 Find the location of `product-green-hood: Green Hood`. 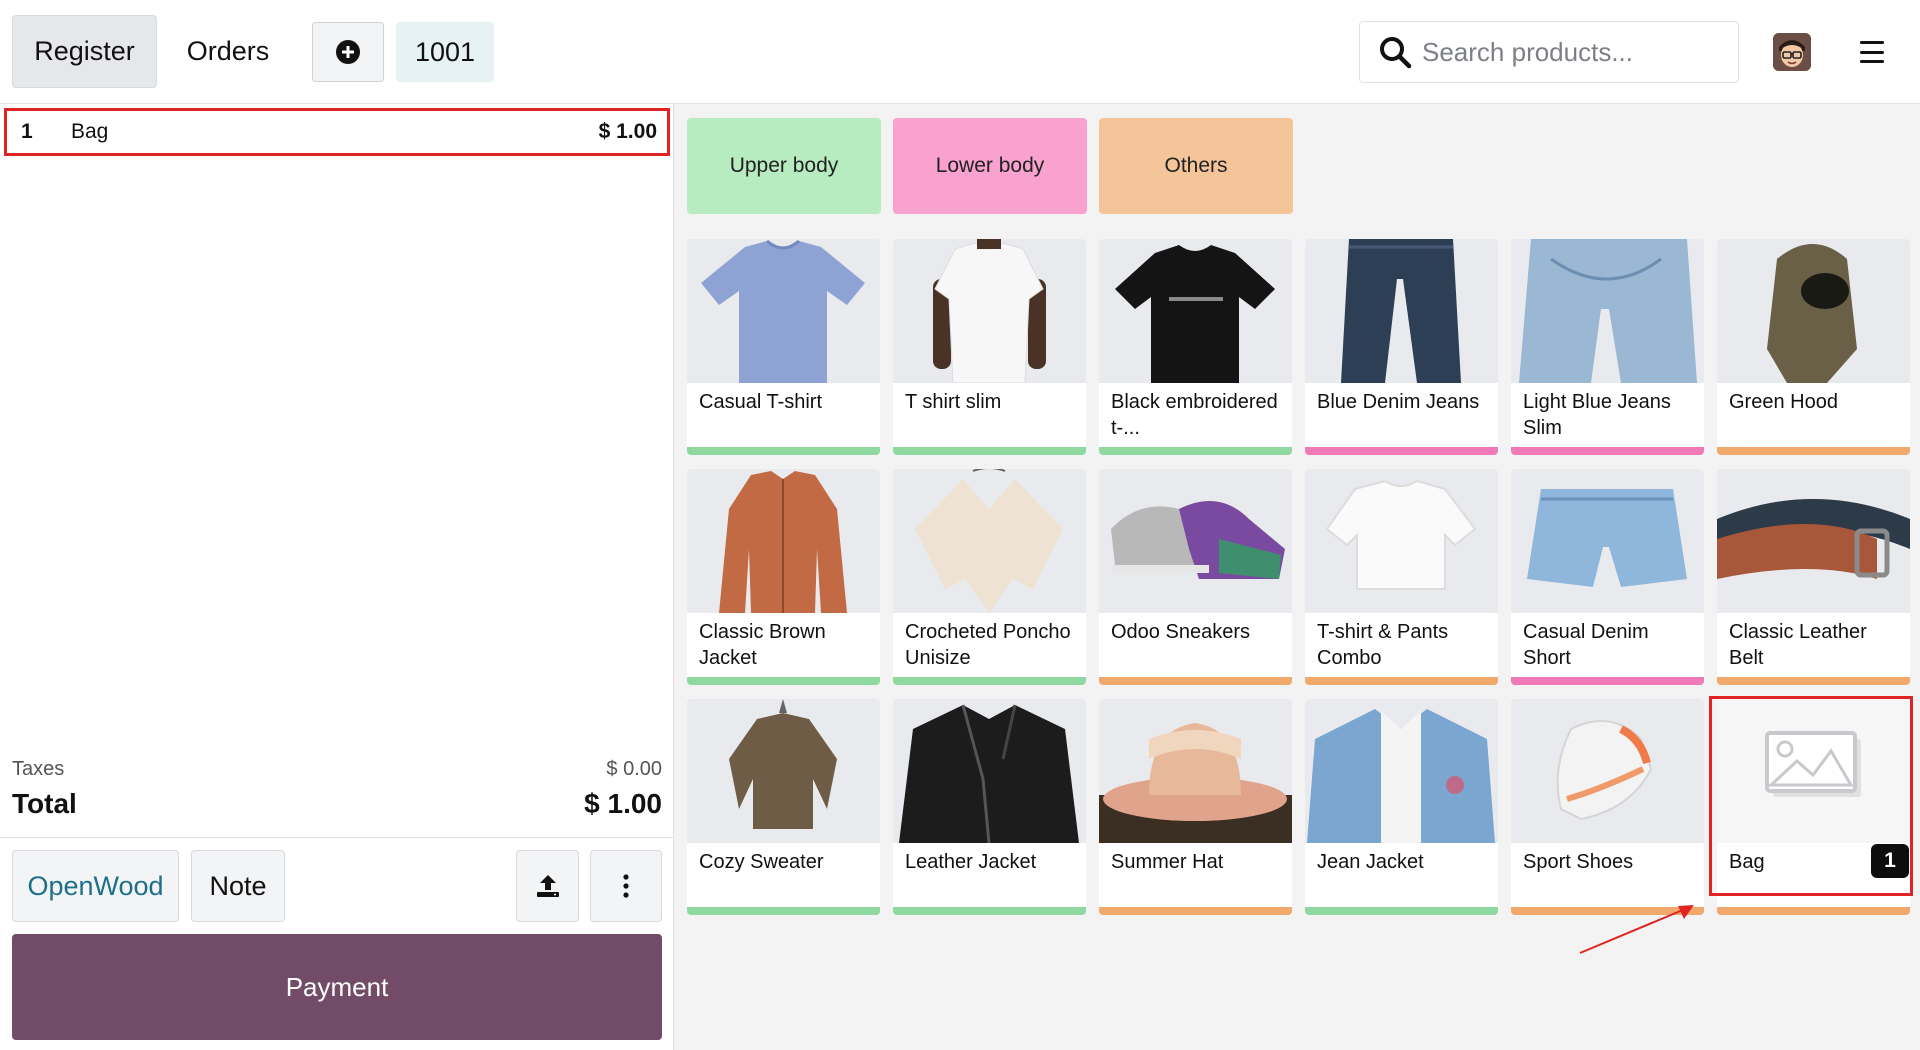

product-green-hood: Green Hood is located at coordinates (1813, 347).